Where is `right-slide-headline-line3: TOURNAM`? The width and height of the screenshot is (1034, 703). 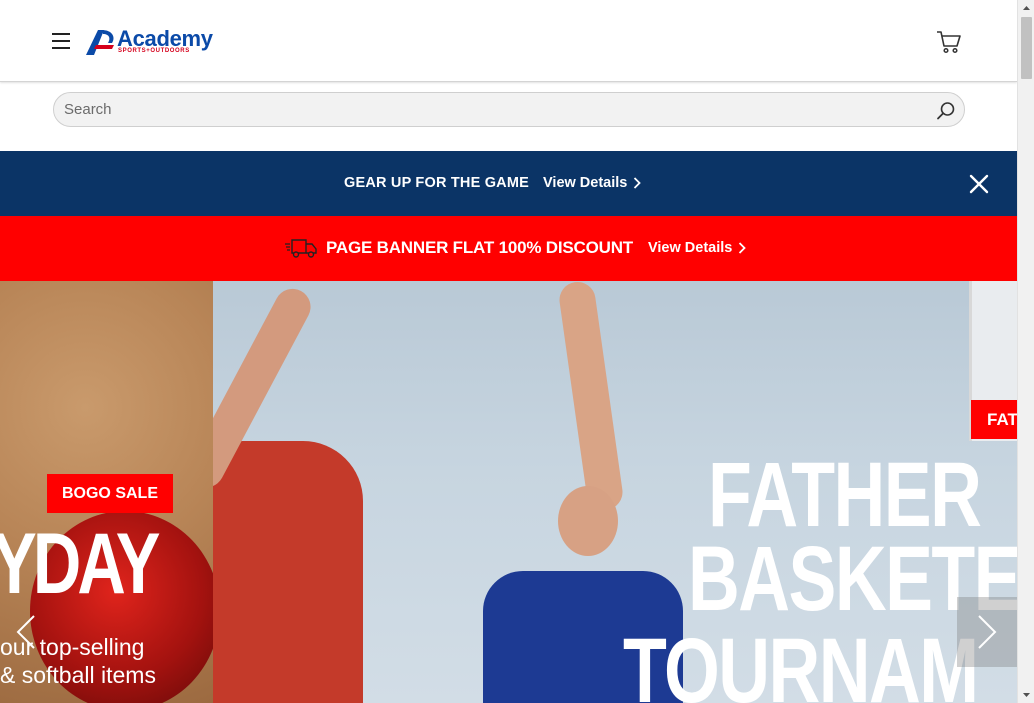
right-slide-headline-line3: TOURNAM is located at coordinates (801, 661).